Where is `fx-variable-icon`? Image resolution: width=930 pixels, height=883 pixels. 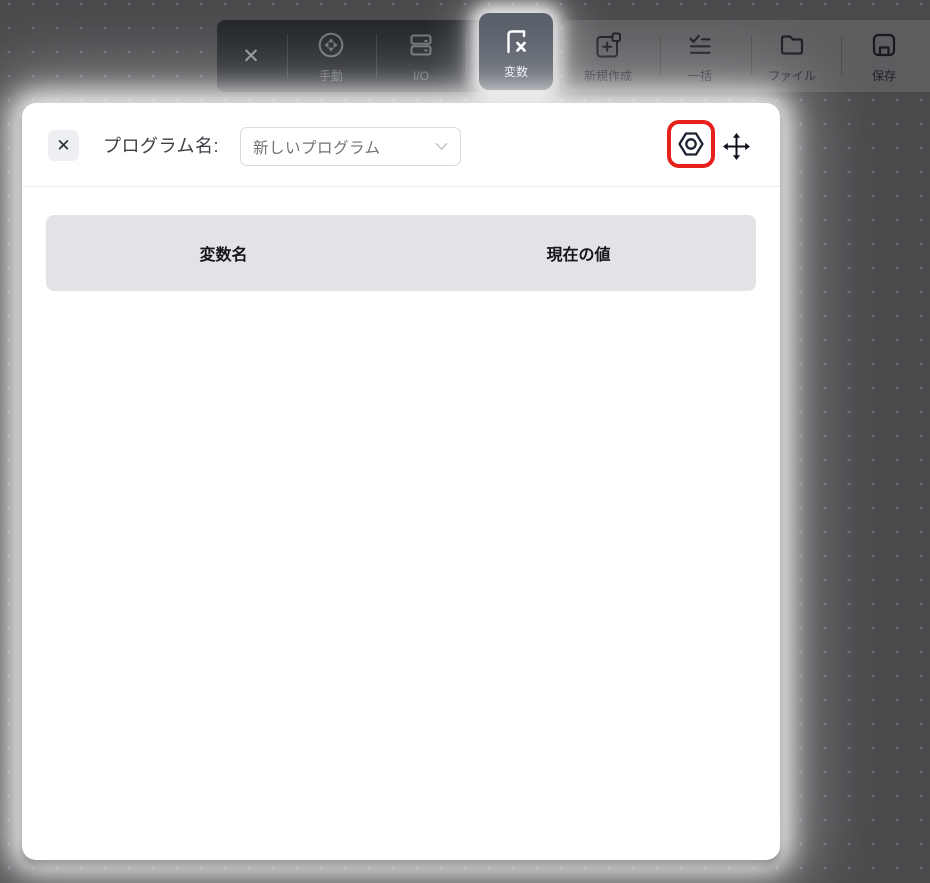 fx-variable-icon is located at coordinates (516, 43).